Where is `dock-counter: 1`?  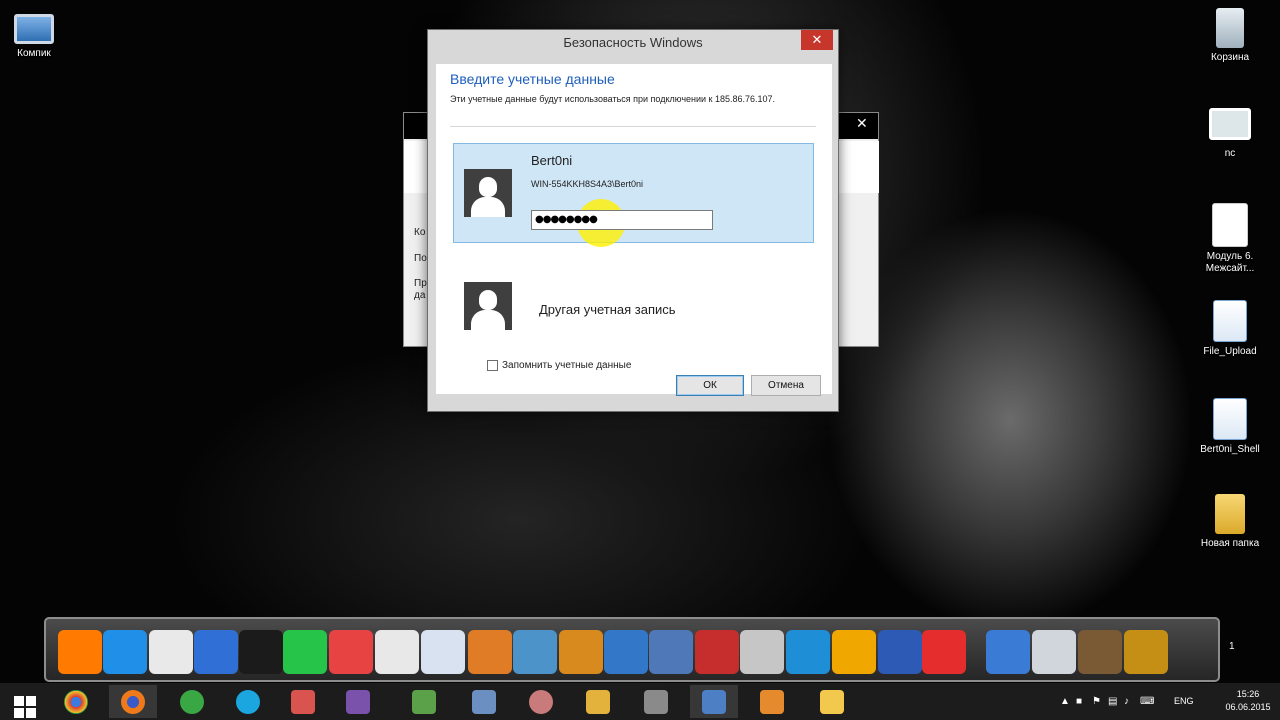 dock-counter: 1 is located at coordinates (1232, 646).